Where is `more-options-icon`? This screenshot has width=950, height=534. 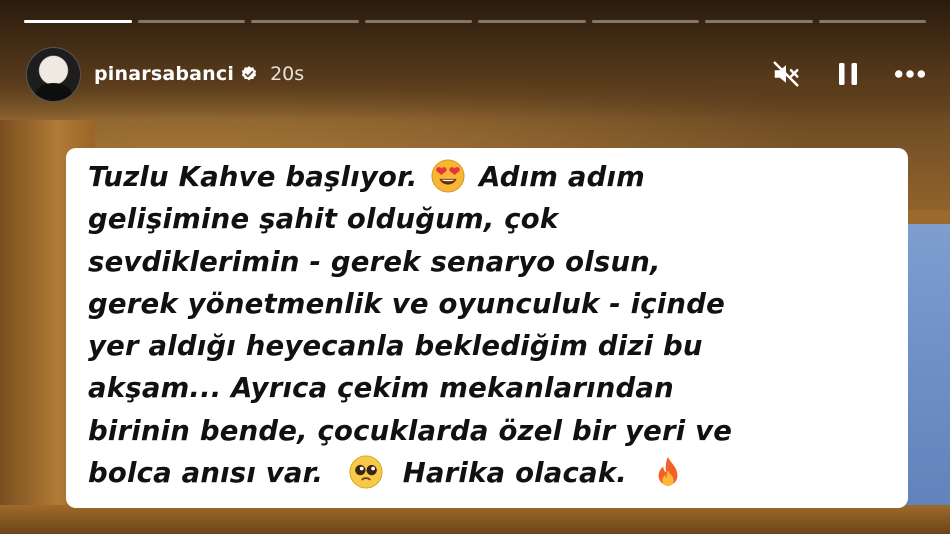 more-options-icon is located at coordinates (910, 74).